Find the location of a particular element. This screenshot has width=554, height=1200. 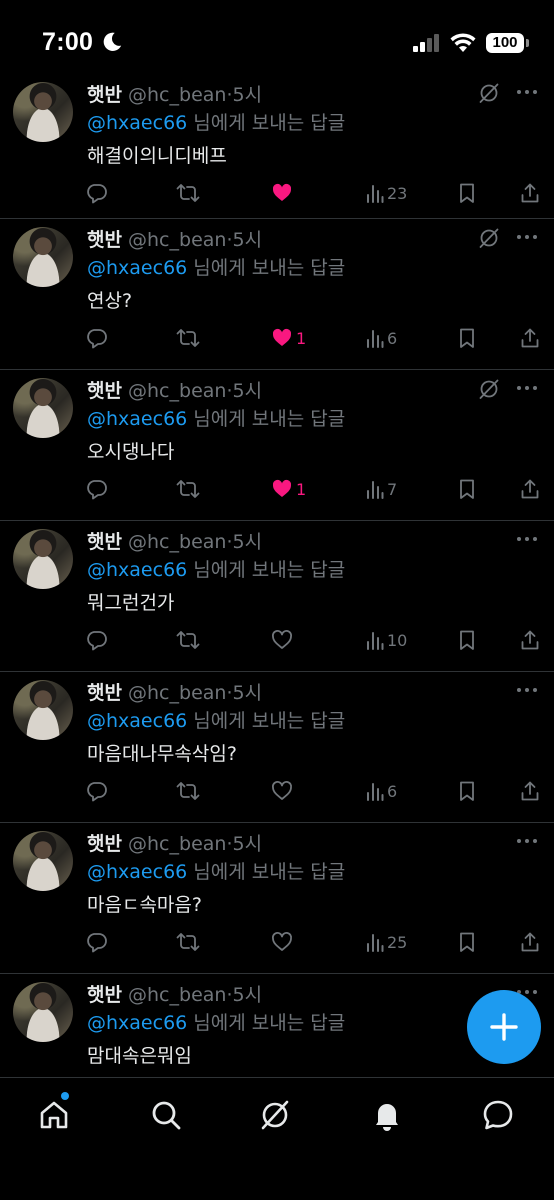

nav-messages is located at coordinates (498, 1115).